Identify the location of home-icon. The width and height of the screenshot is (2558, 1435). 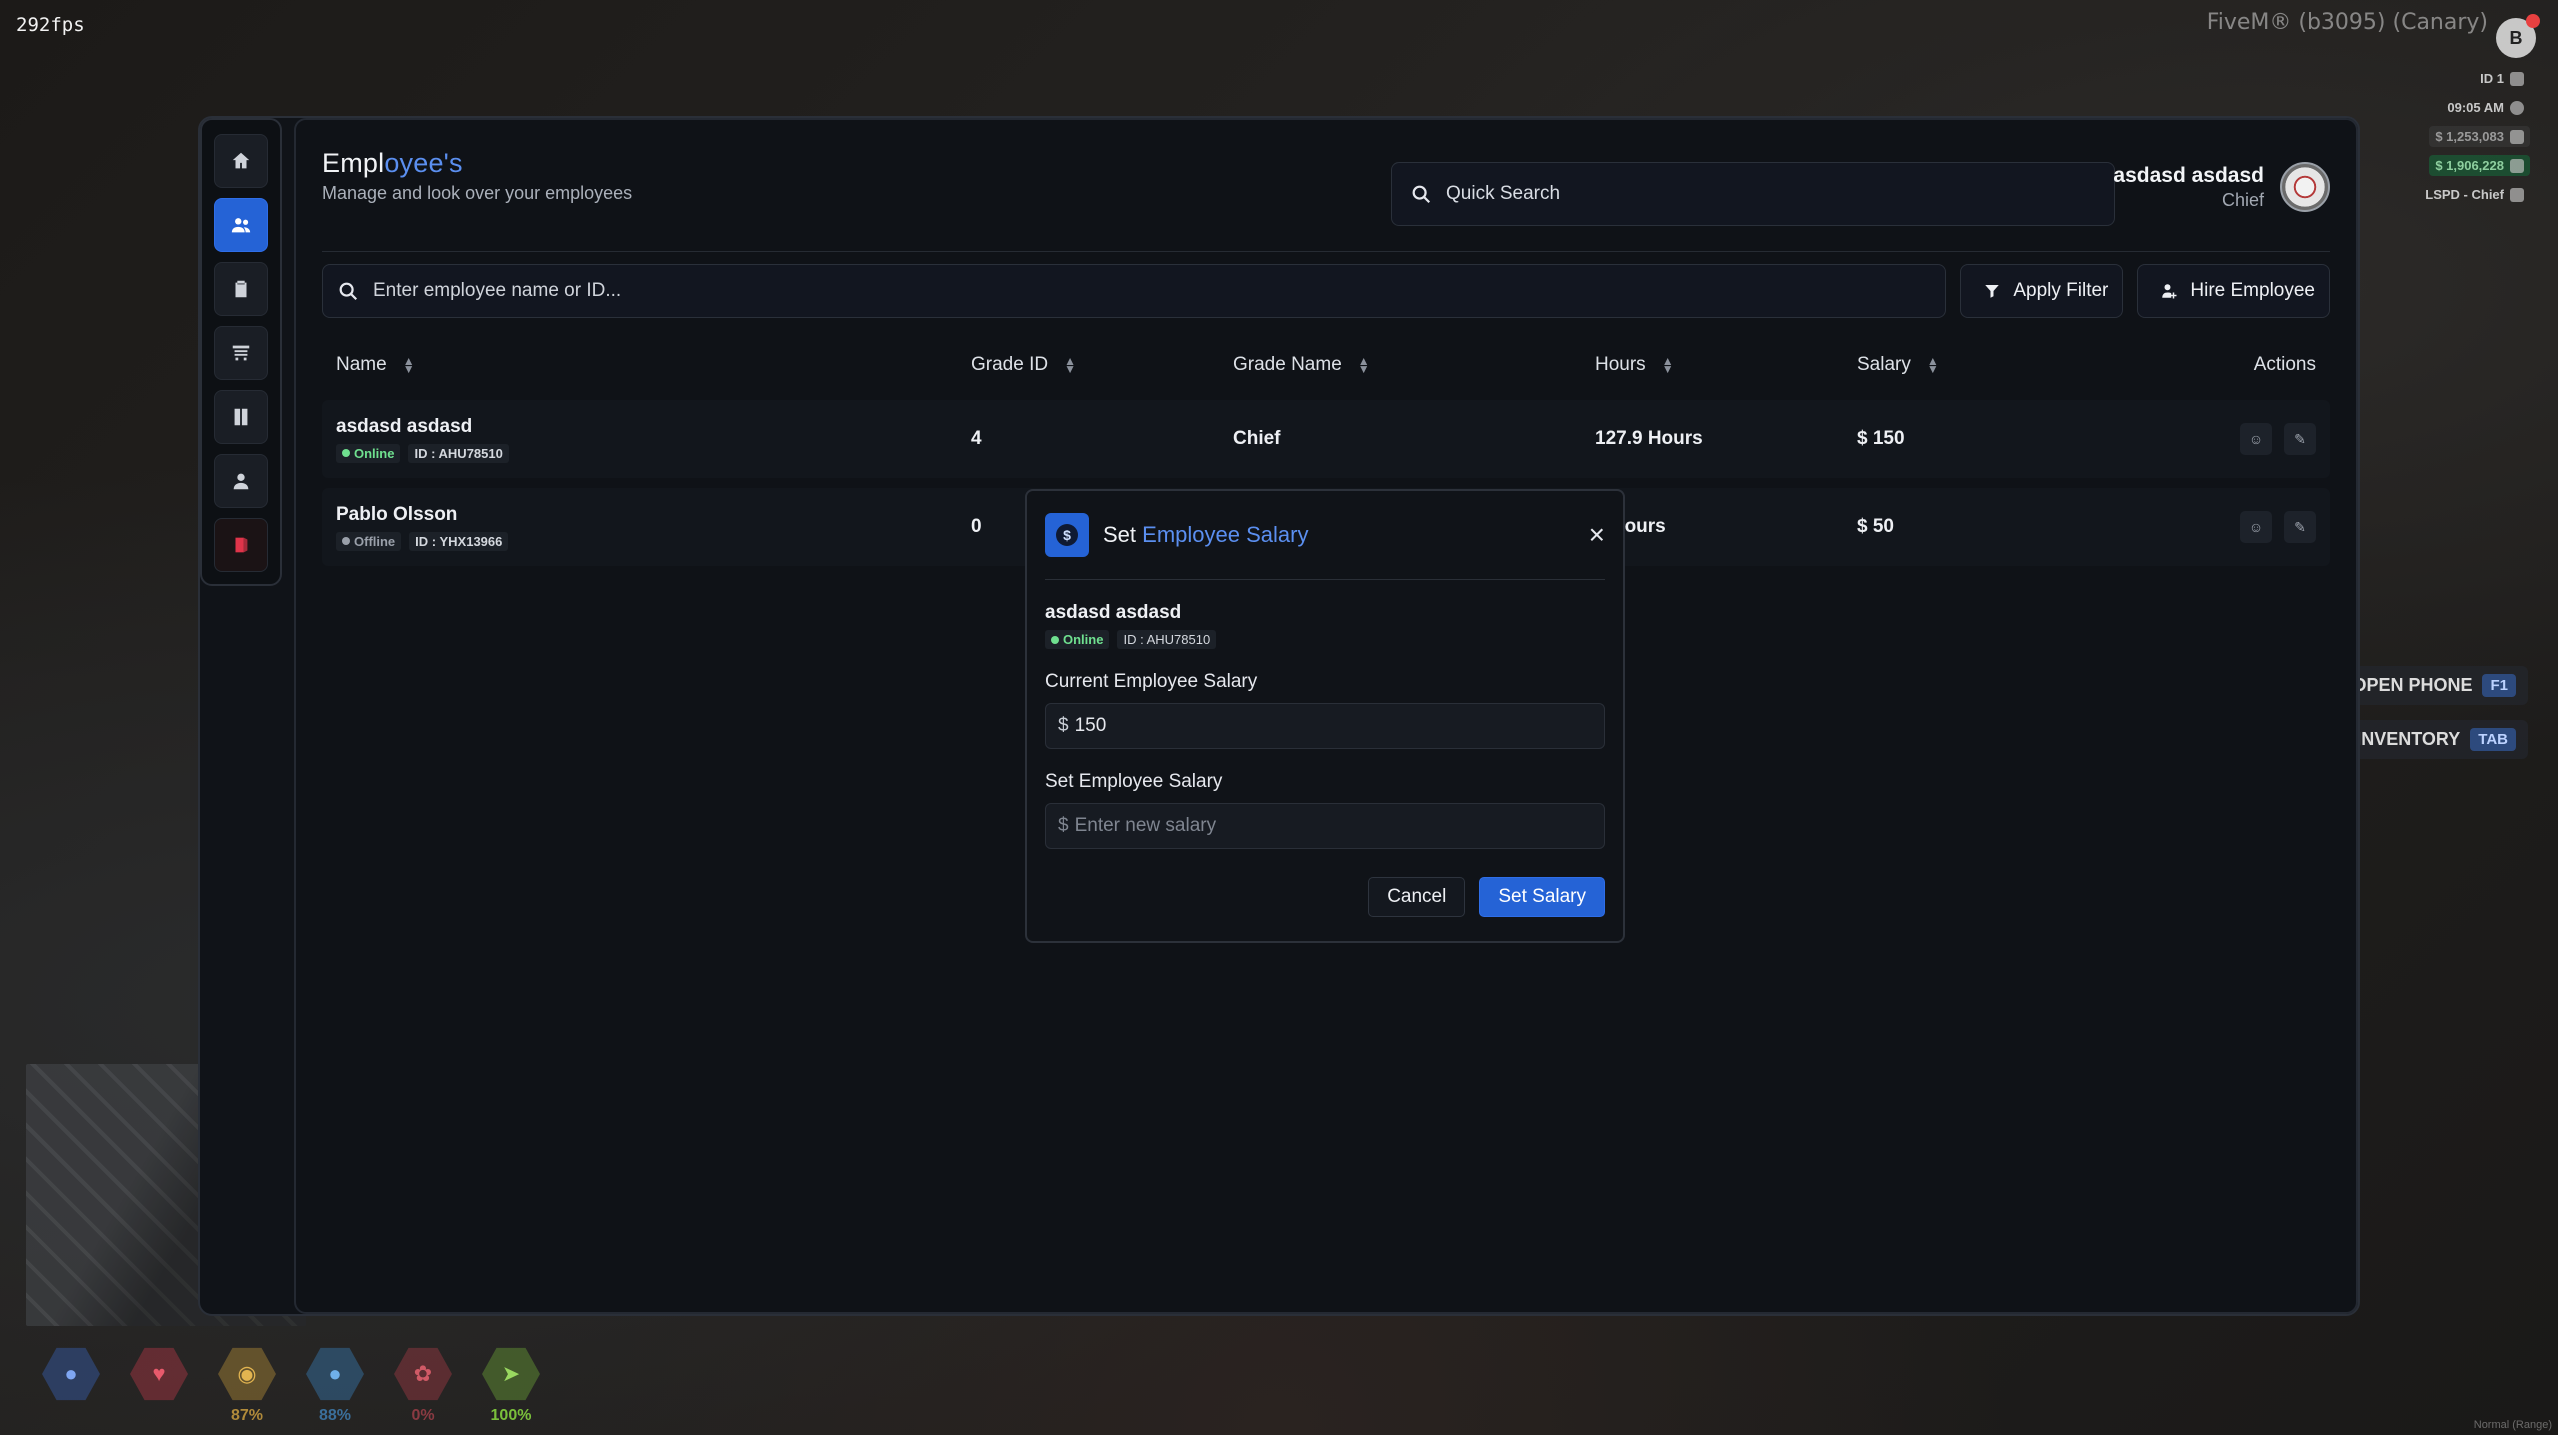
(241, 160).